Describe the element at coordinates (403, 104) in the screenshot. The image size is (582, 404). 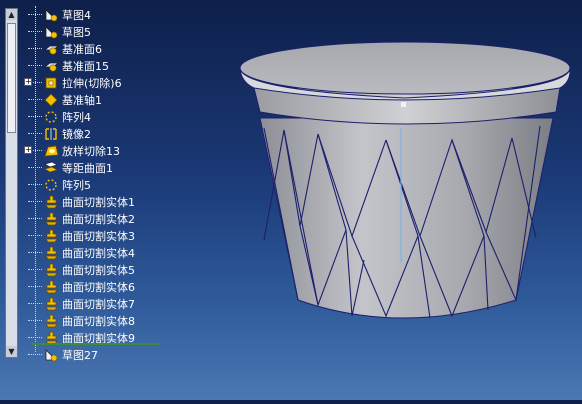
I see `origin-point` at that location.